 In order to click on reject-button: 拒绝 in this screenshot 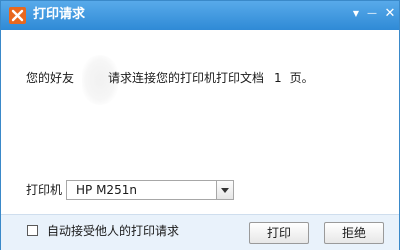, I will do `click(354, 233)`.